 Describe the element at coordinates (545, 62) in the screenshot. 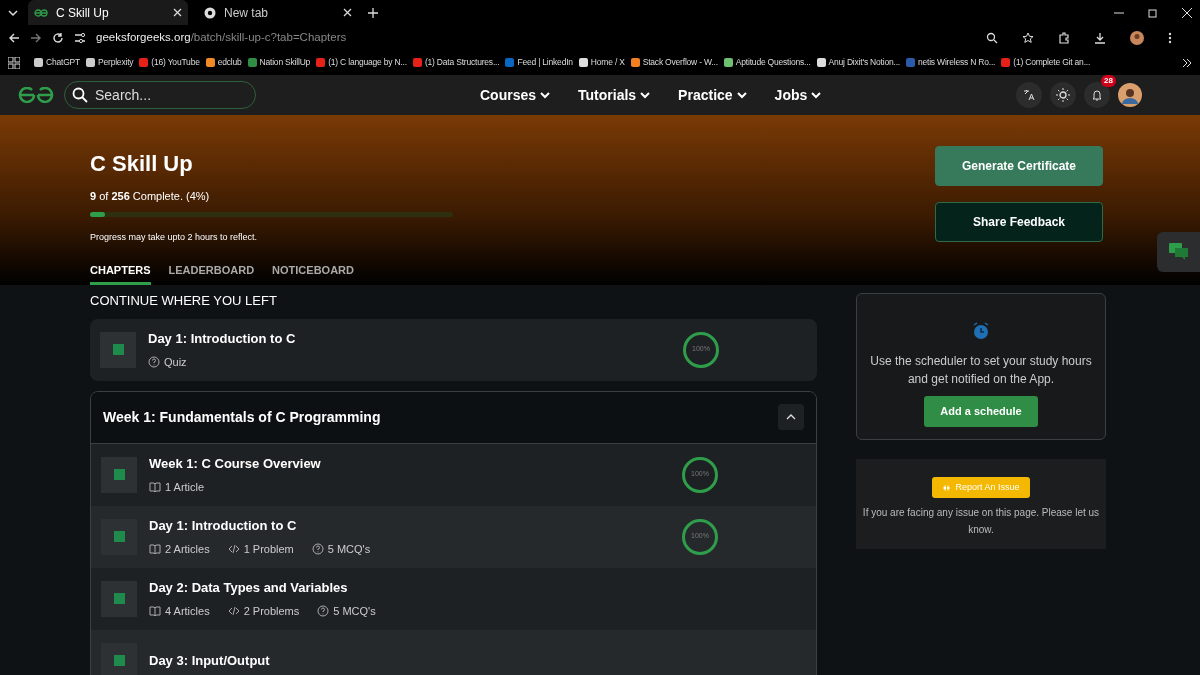

I see `bookmark-link: Feed | LinkedIn` at that location.